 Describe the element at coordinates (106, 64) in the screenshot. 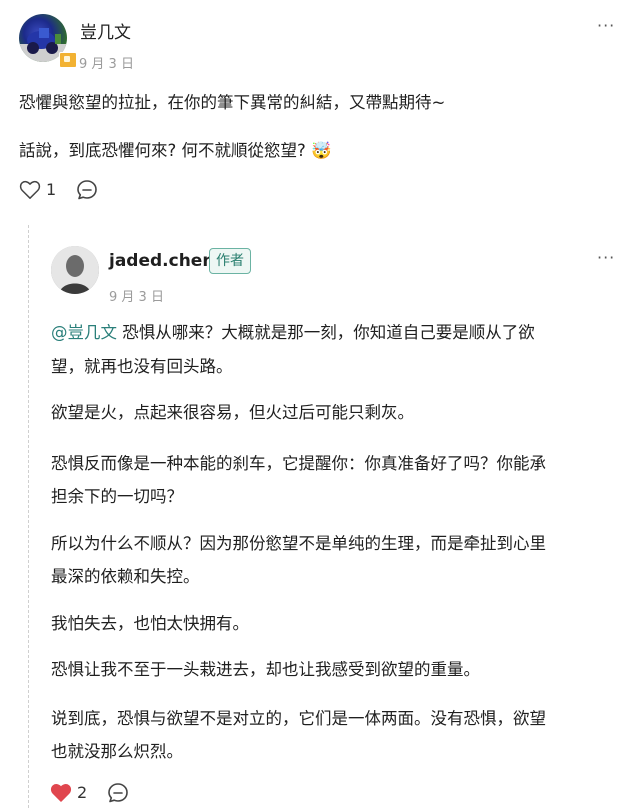

I see `comment-date: 9 月 3 日` at that location.